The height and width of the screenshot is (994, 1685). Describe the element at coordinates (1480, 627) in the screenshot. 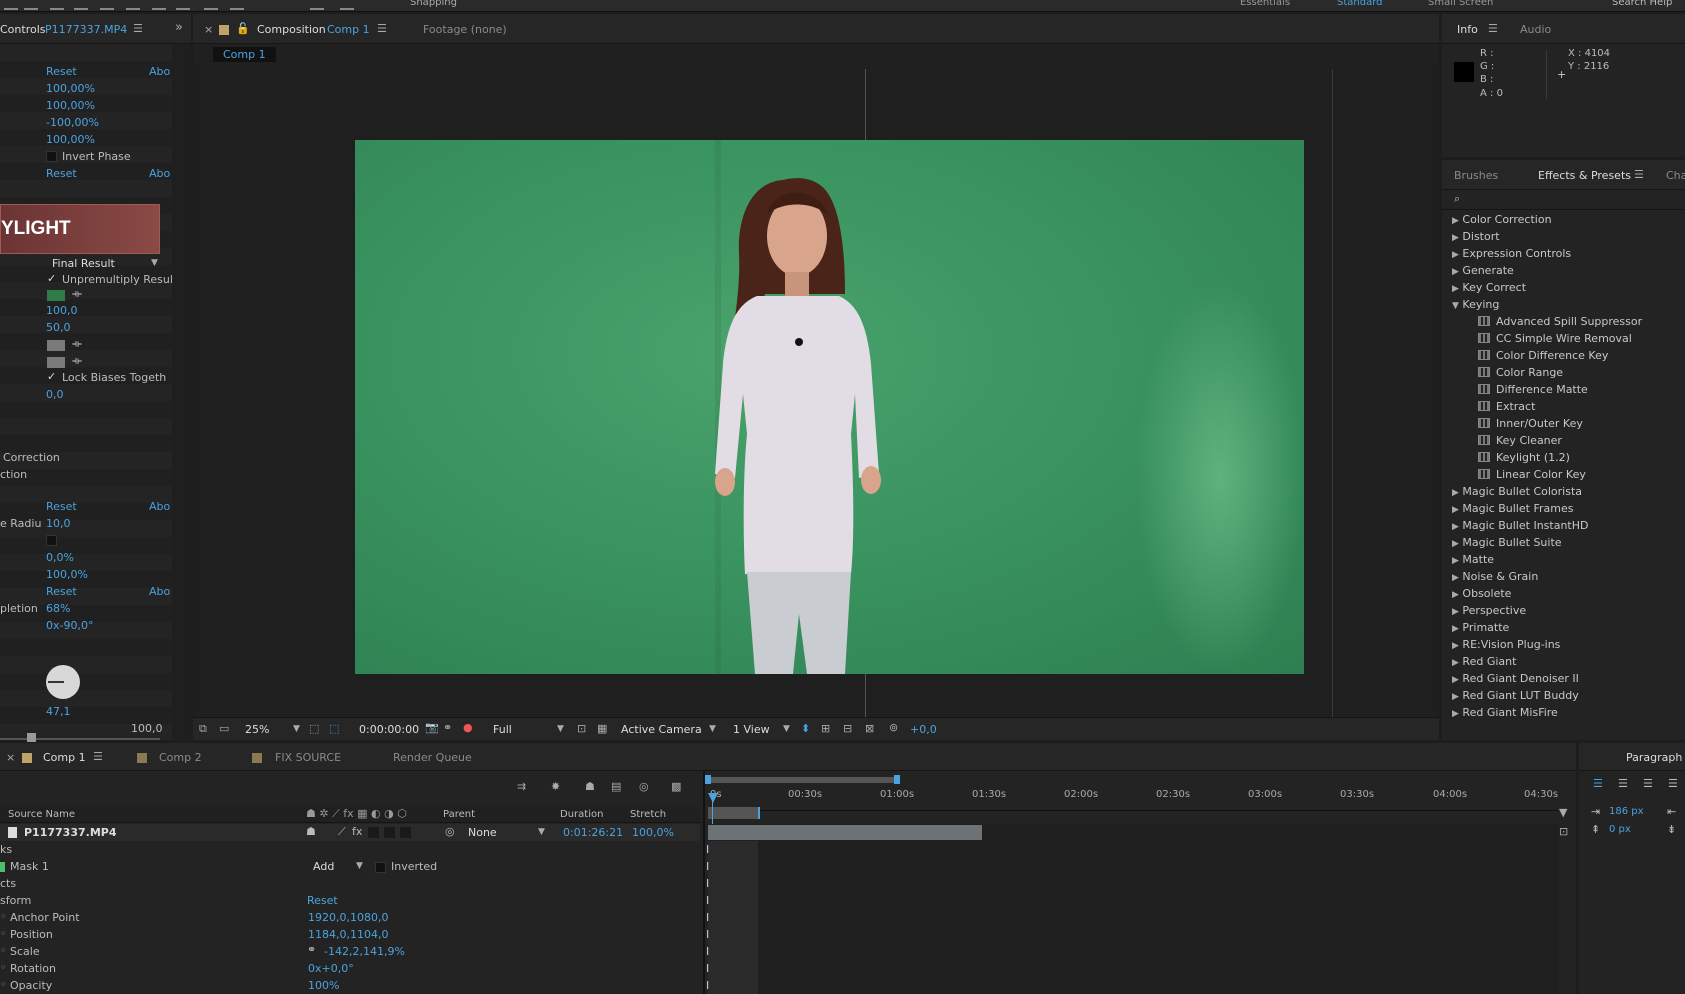

I see `category-primatte: ▶ Primatte` at that location.